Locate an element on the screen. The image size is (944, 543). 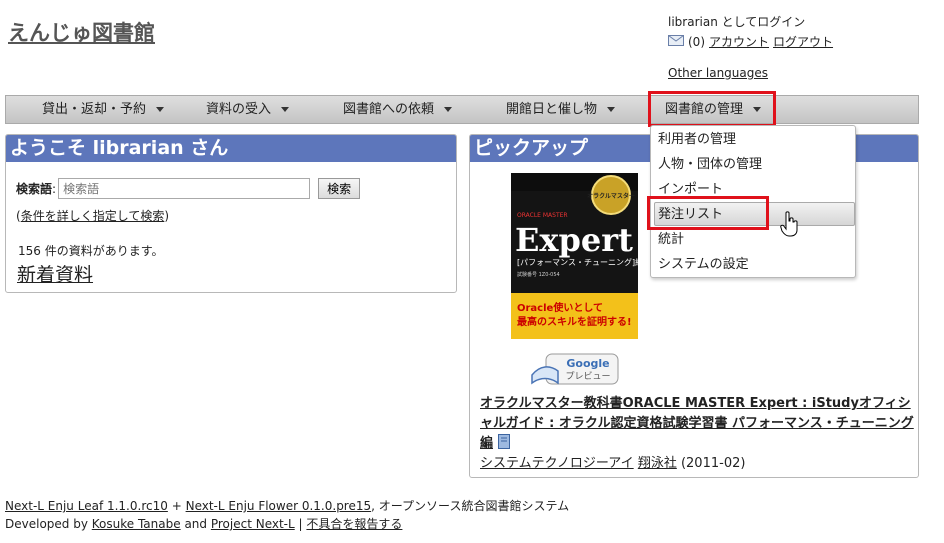
cover-sub-text: [パフォーマンス・チューニング]編 is located at coordinates (577, 262).